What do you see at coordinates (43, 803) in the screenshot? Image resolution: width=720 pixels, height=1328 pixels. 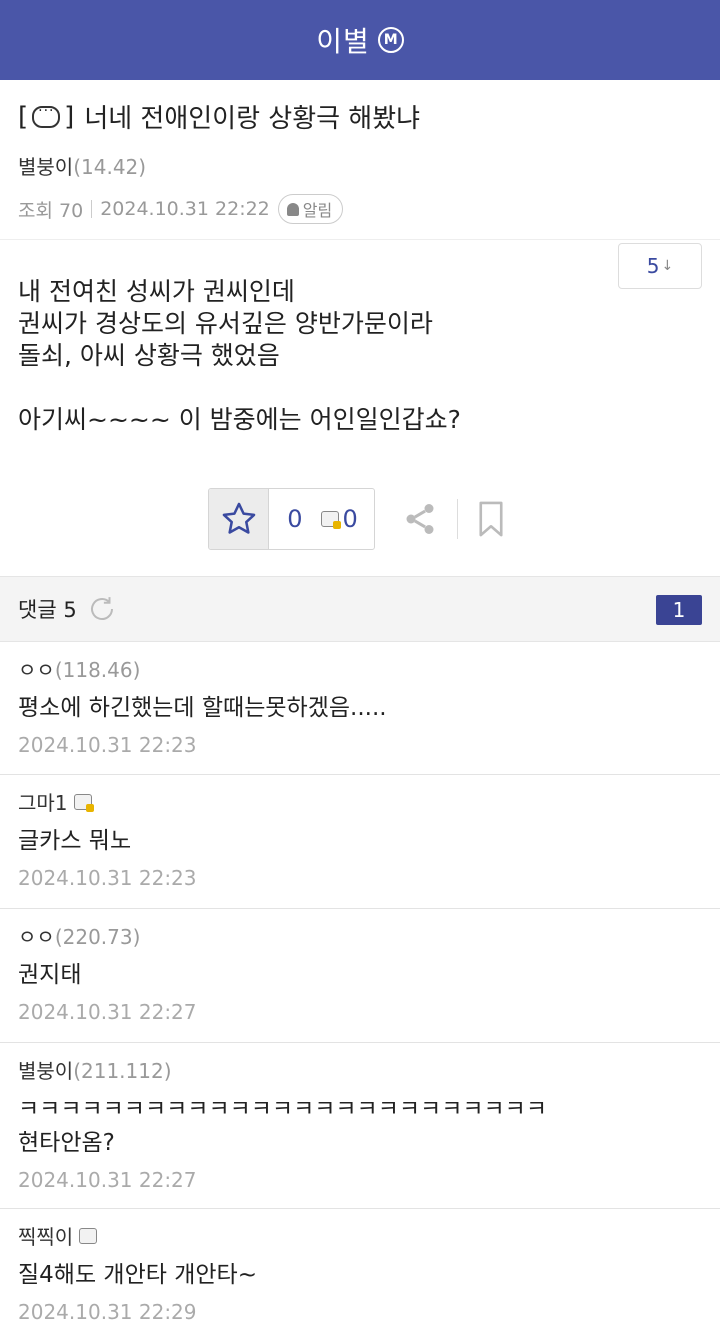 I see `comment-nick: 그마1` at bounding box center [43, 803].